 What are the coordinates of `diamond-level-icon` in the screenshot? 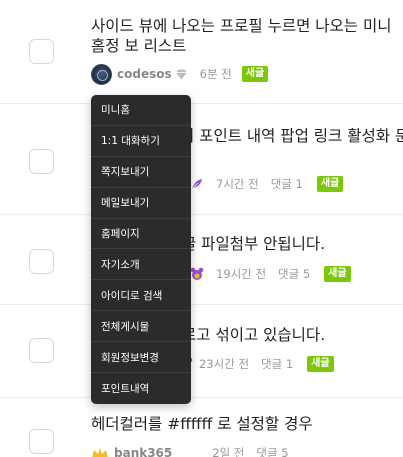 It's located at (181, 74).